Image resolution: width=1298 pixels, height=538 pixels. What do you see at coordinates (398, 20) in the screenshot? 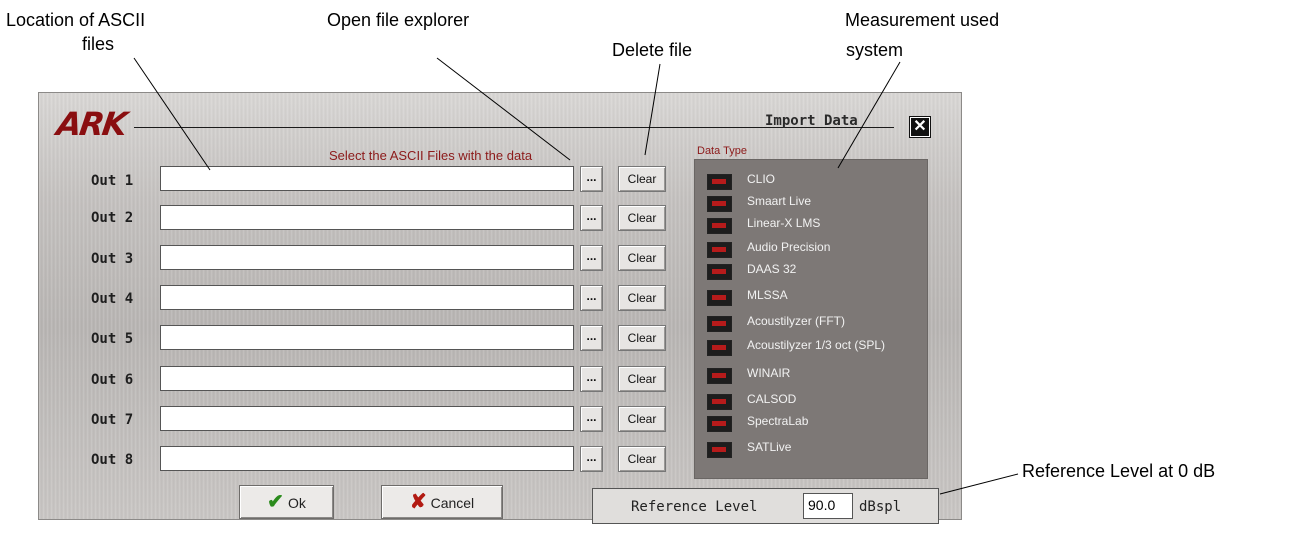
I see `annotation-explorer: Open file explorer` at bounding box center [398, 20].